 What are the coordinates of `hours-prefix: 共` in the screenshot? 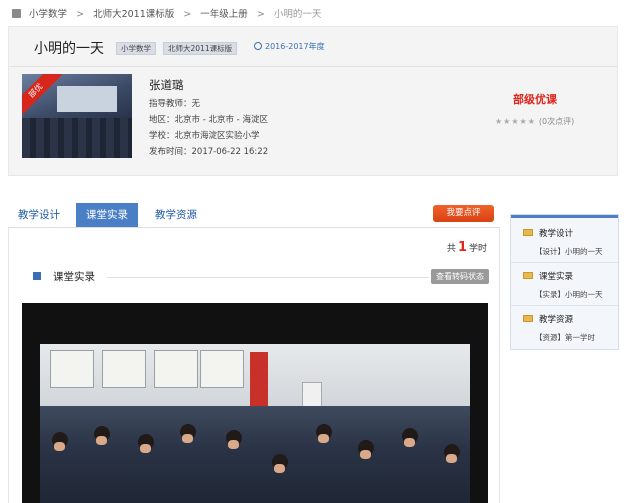 It's located at (451, 249).